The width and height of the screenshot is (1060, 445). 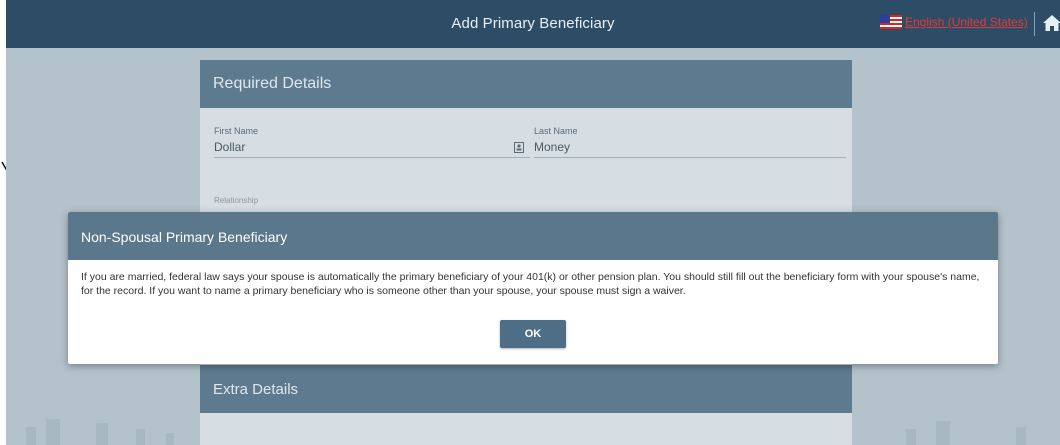 What do you see at coordinates (229, 147) in the screenshot?
I see `first-name-input: Dollar` at bounding box center [229, 147].